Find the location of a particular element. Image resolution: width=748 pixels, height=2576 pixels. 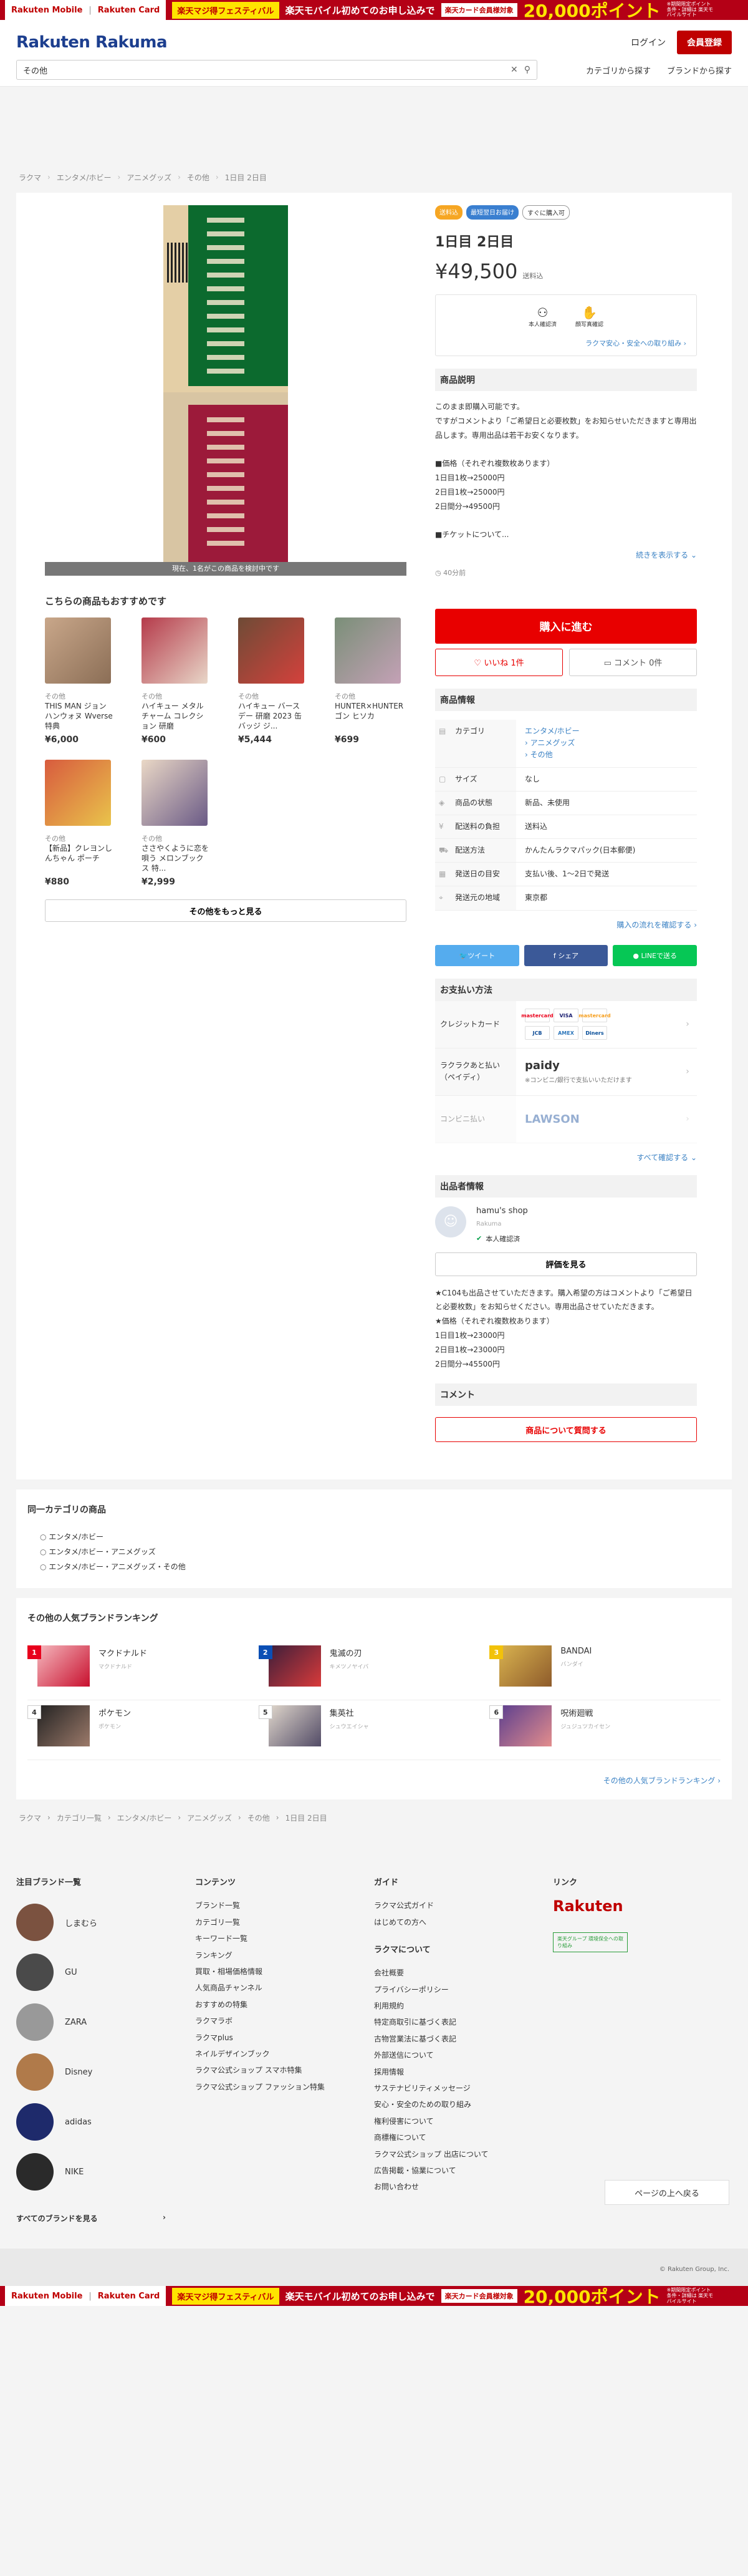

category-link: エンタメ/ホビー is located at coordinates (76, 1537).